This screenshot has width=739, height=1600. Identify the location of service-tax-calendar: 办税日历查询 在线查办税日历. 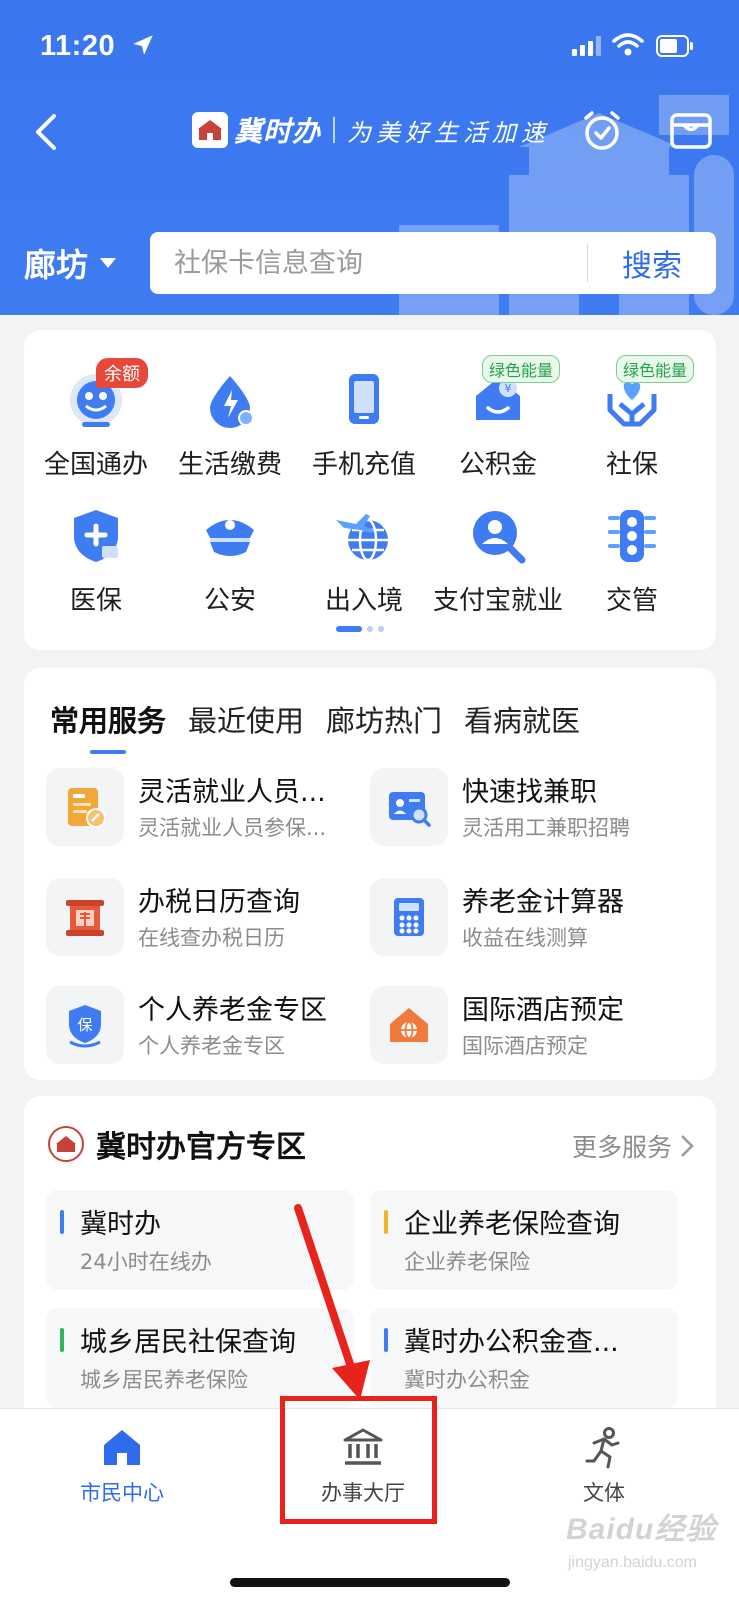
(206, 918).